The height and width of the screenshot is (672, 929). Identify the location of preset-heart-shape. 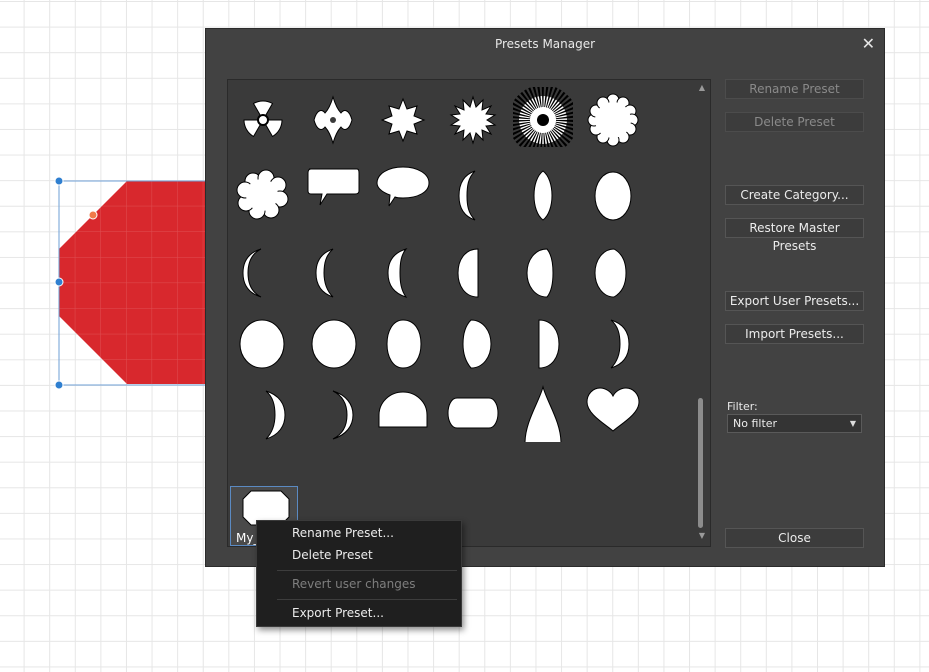
(613, 412).